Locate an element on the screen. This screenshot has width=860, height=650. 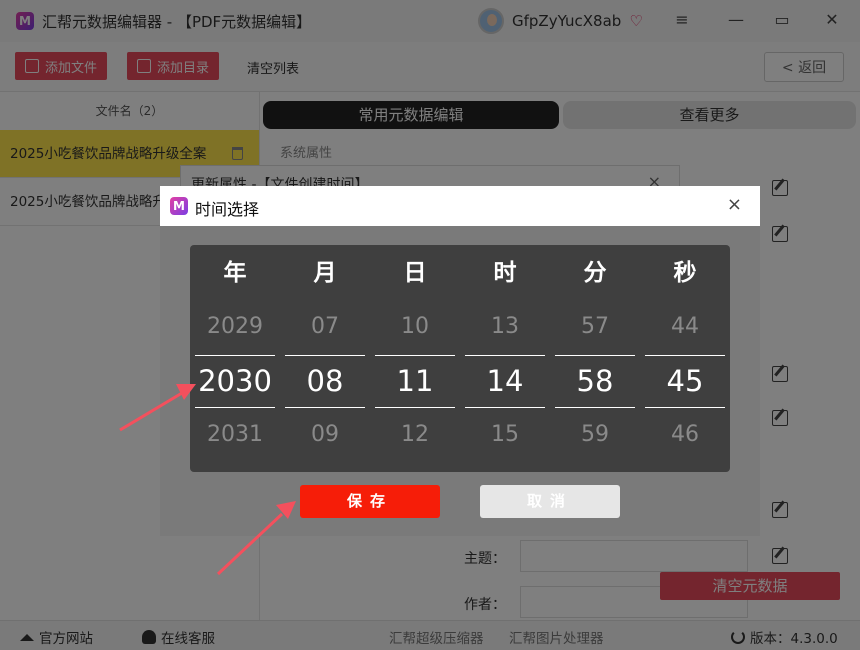
arrow-to-save-icon is located at coordinates (256, 538).